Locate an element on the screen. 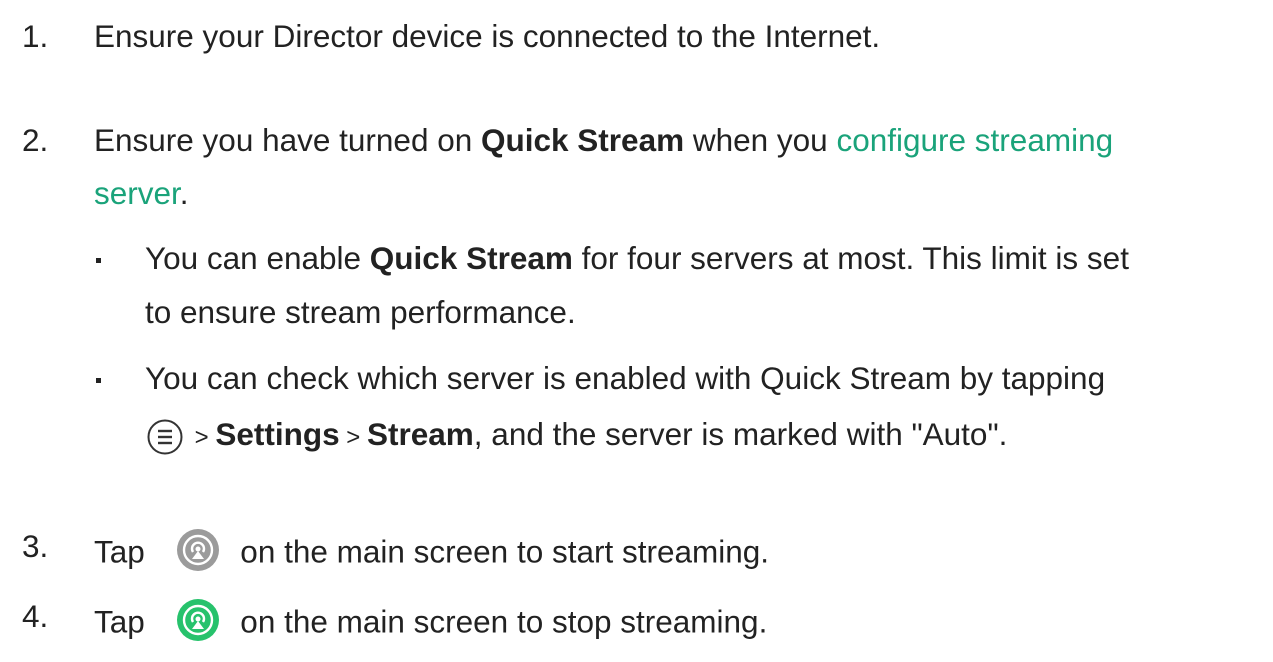 Image resolution: width=1273 pixels, height=662 pixels. step-number: 2. is located at coordinates (35, 140).